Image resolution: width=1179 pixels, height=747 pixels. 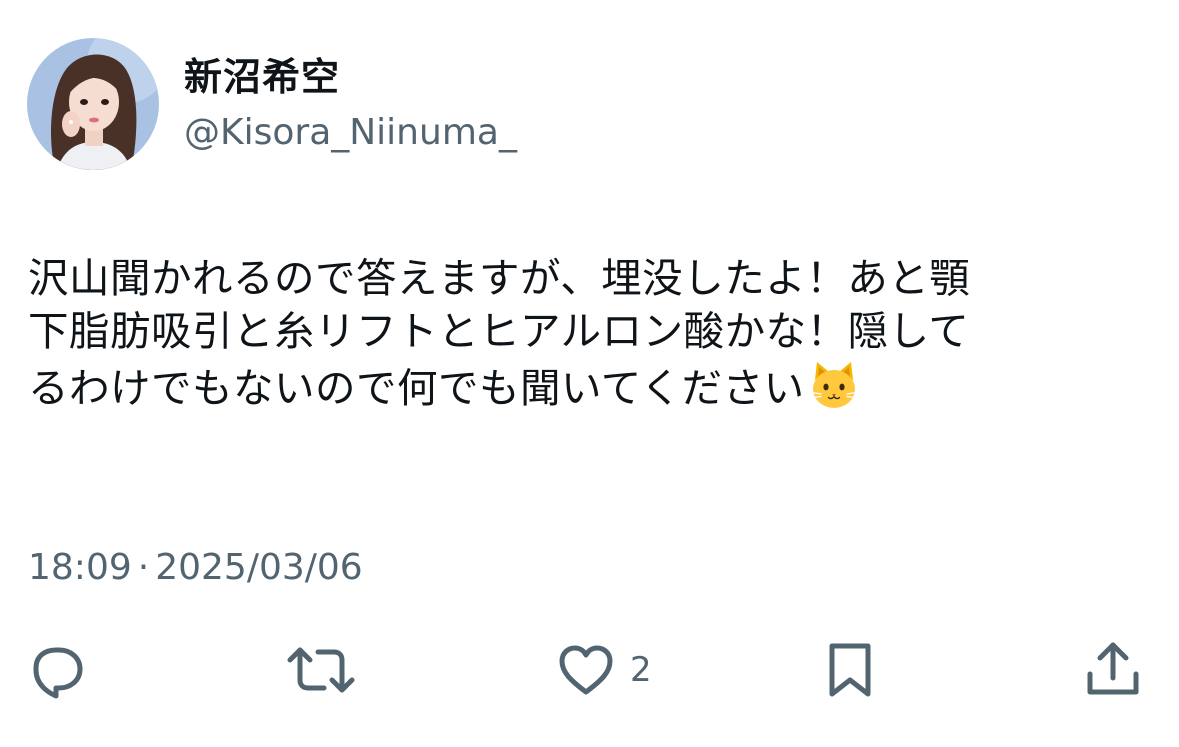 I want to click on share-icon, so click(x=1113, y=668).